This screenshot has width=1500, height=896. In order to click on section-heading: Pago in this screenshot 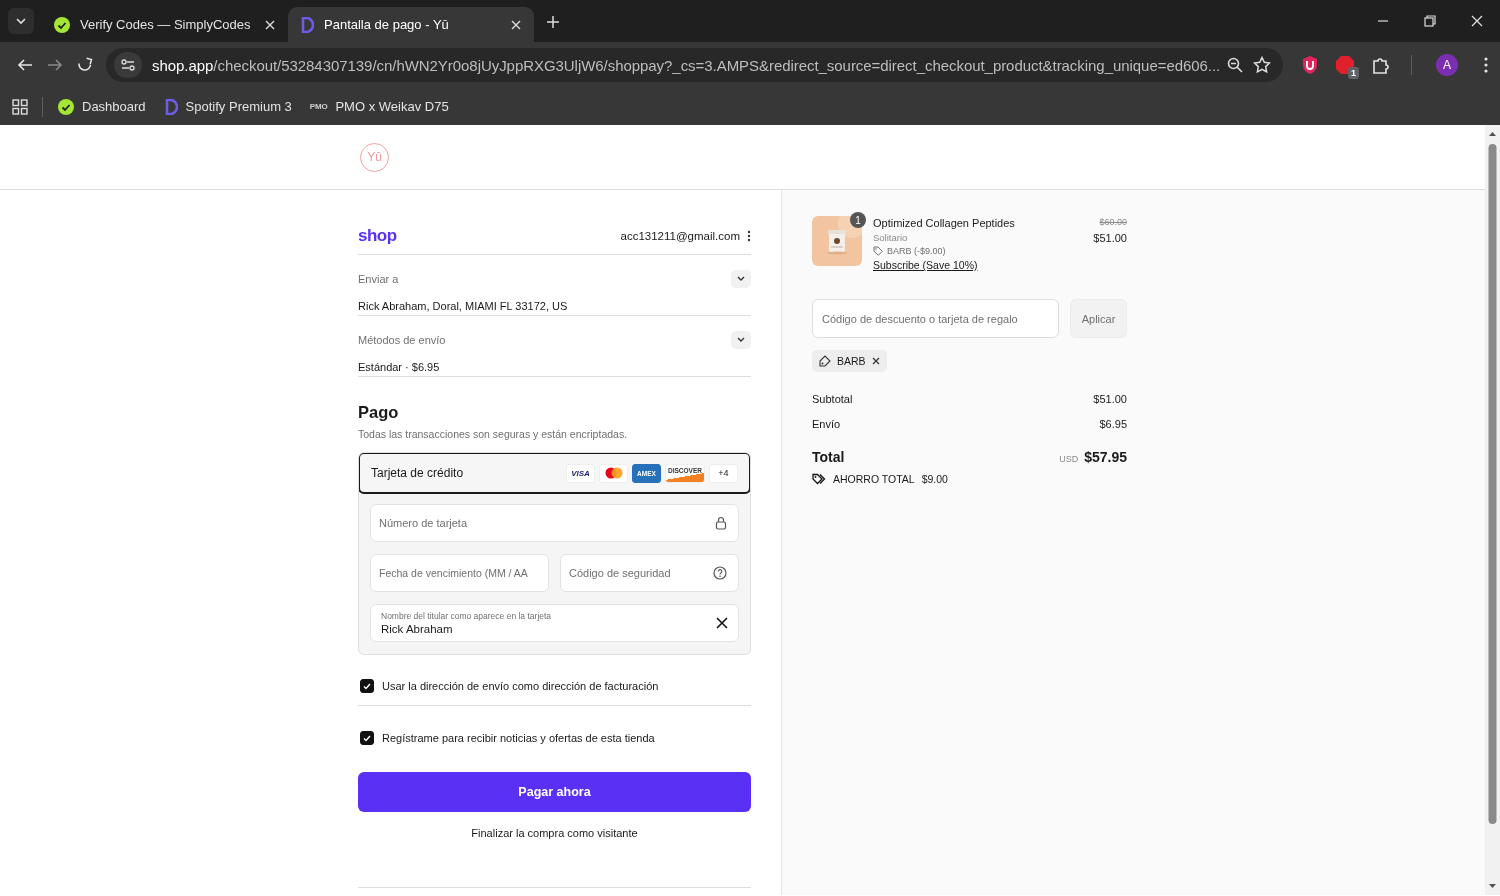, I will do `click(379, 412)`.